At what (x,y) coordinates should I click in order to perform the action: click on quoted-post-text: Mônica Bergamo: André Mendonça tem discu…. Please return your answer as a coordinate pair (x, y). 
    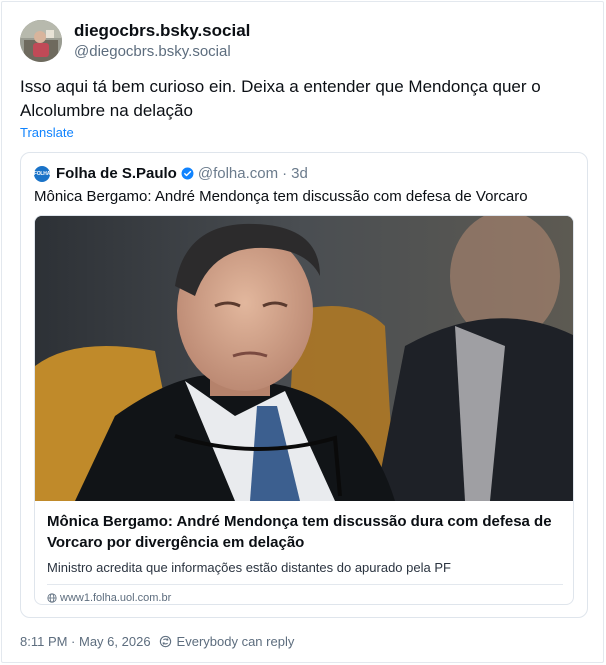
    Looking at the image, I should click on (281, 196).